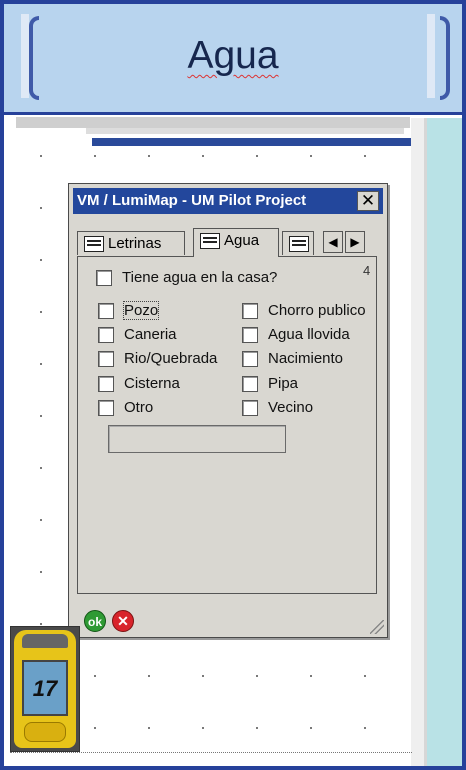 This screenshot has height=770, width=466. I want to click on cisterna-label: Cisterna, so click(152, 383).